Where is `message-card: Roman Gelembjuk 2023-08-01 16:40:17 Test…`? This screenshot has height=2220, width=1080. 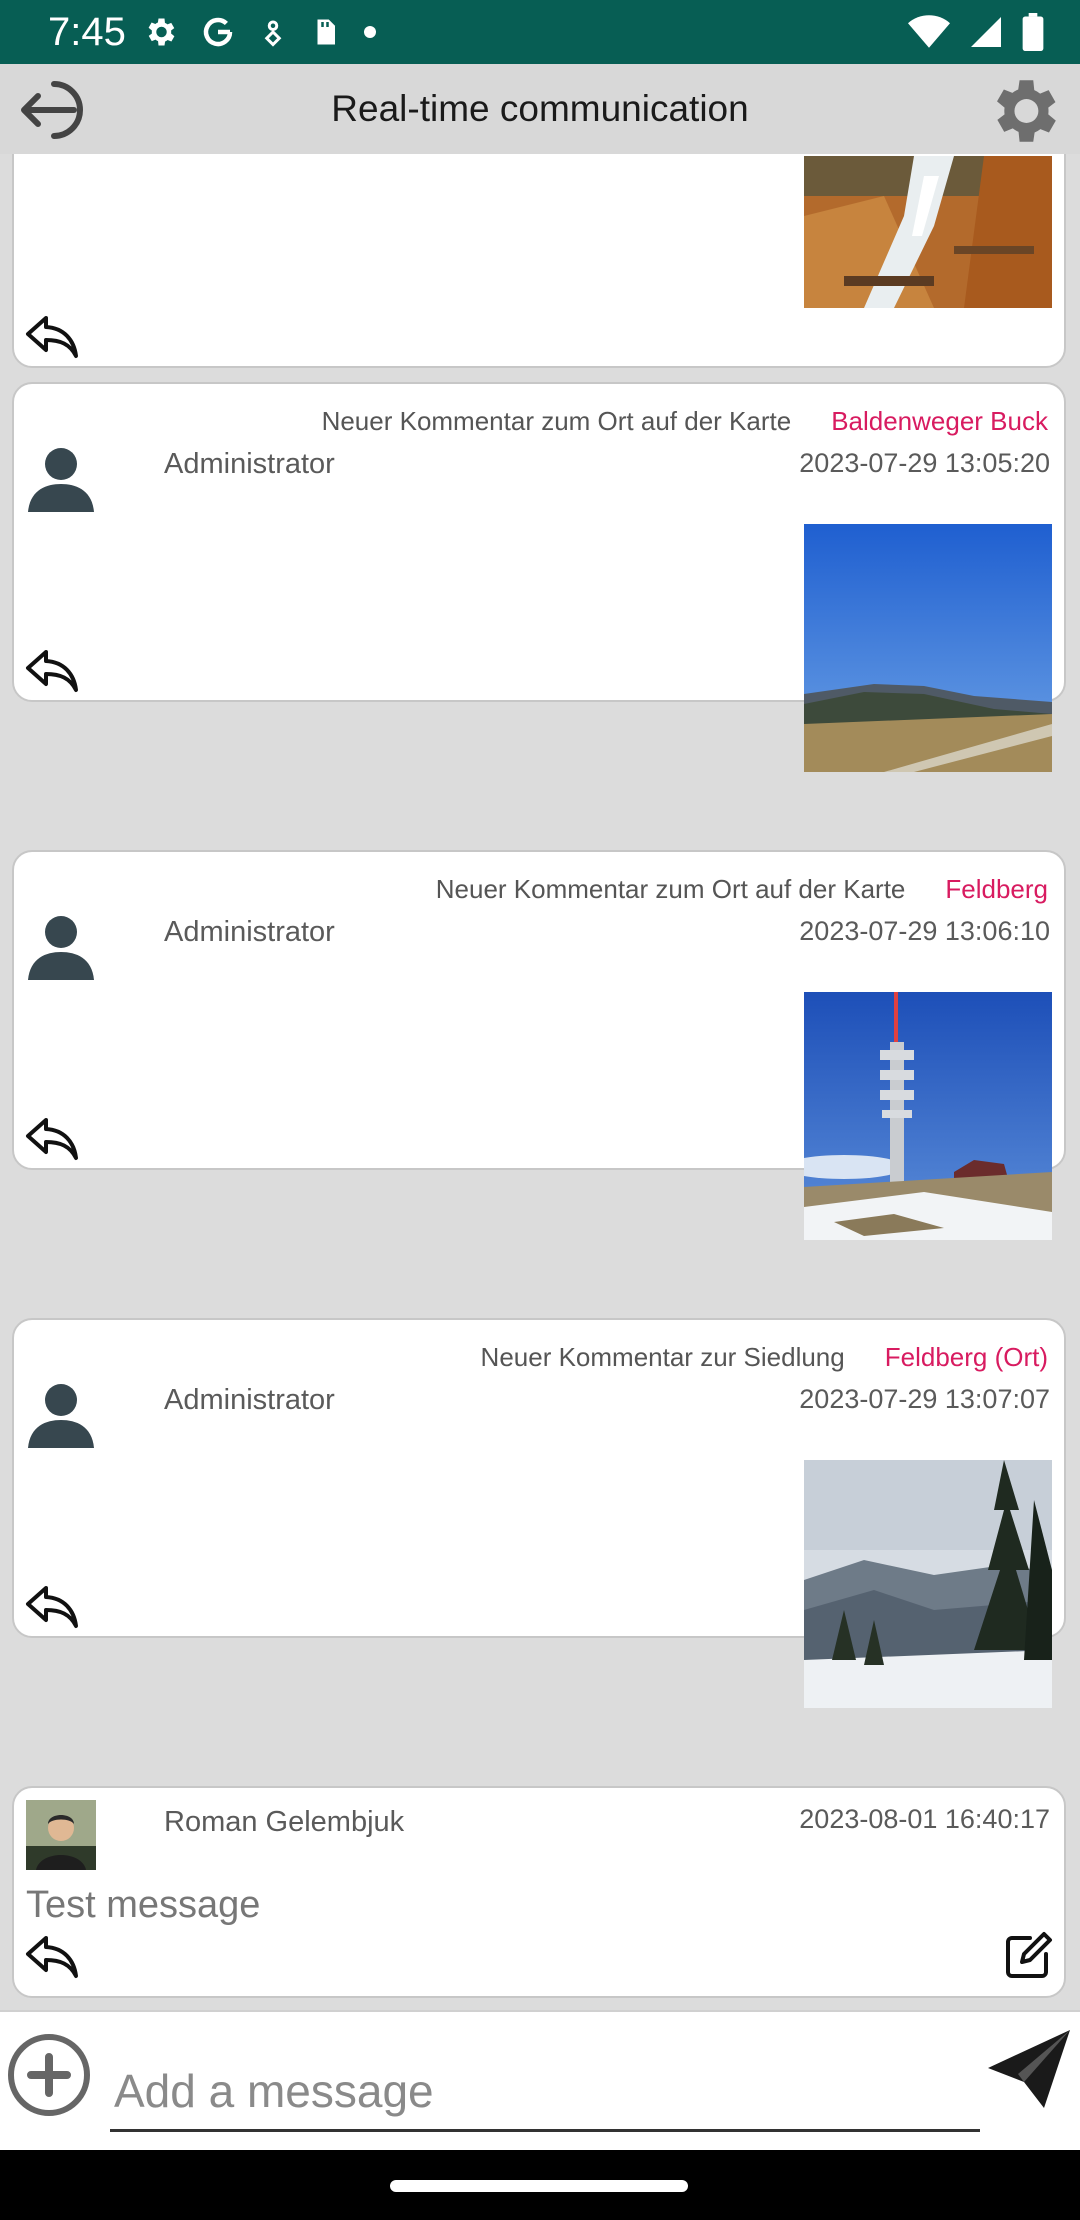 message-card: Roman Gelembjuk 2023-08-01 16:40:17 Test… is located at coordinates (539, 1892).